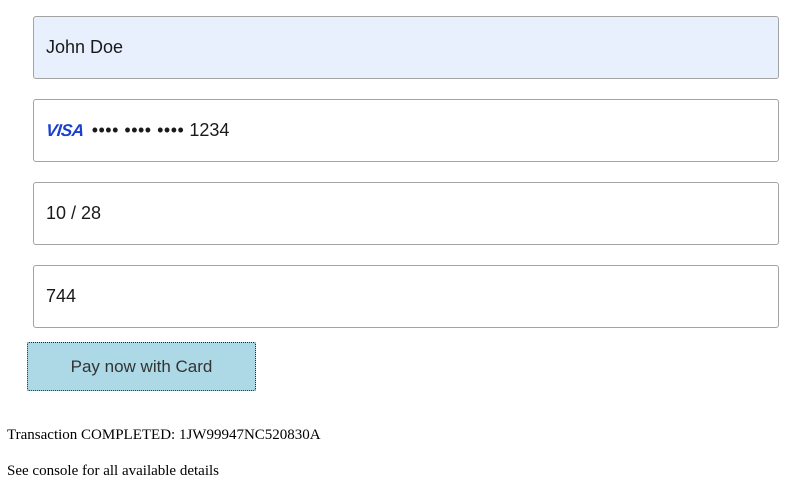 The image size is (794, 499). I want to click on card-number-mask: •••• •••• ••••, so click(138, 130).